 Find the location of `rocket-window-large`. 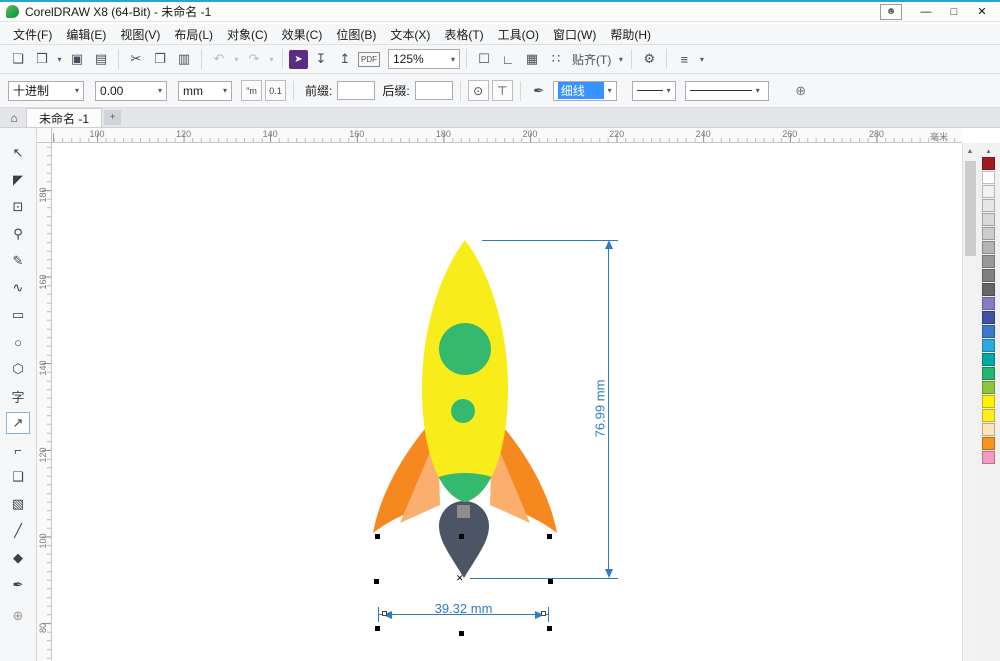

rocket-window-large is located at coordinates (465, 349).